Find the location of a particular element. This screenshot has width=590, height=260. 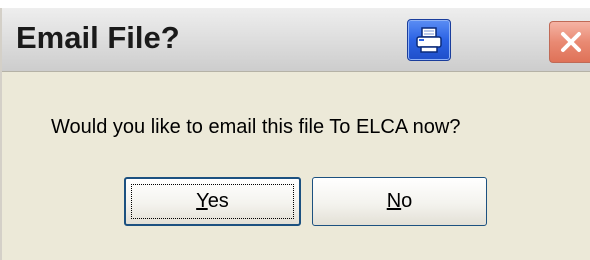

no-button: No is located at coordinates (399, 201).